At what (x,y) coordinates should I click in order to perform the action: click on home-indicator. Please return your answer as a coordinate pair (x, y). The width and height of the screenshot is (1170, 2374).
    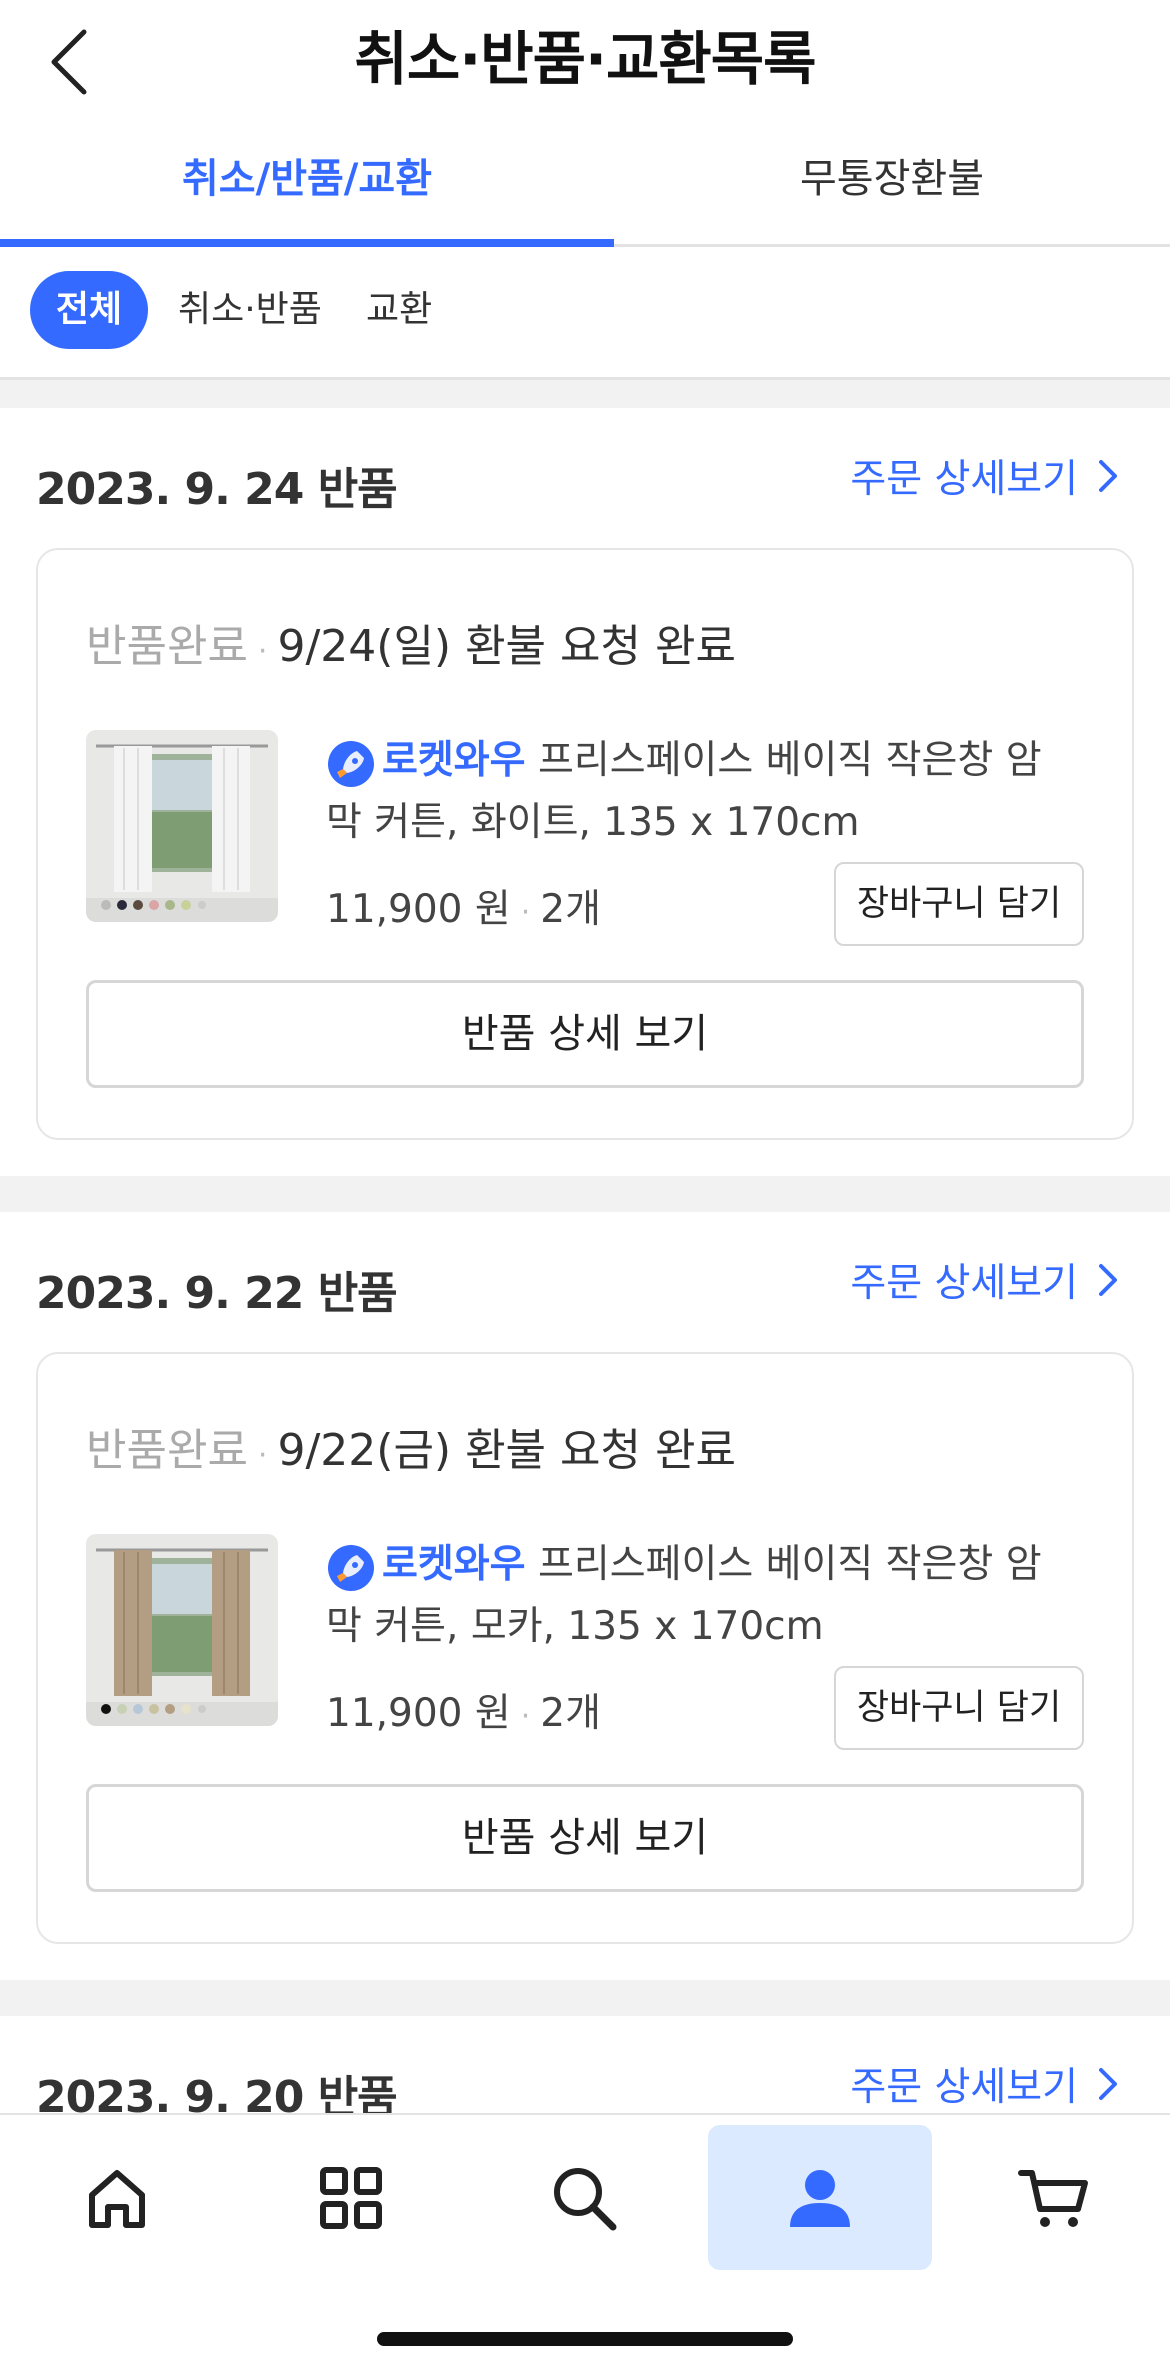
    Looking at the image, I should click on (585, 2339).